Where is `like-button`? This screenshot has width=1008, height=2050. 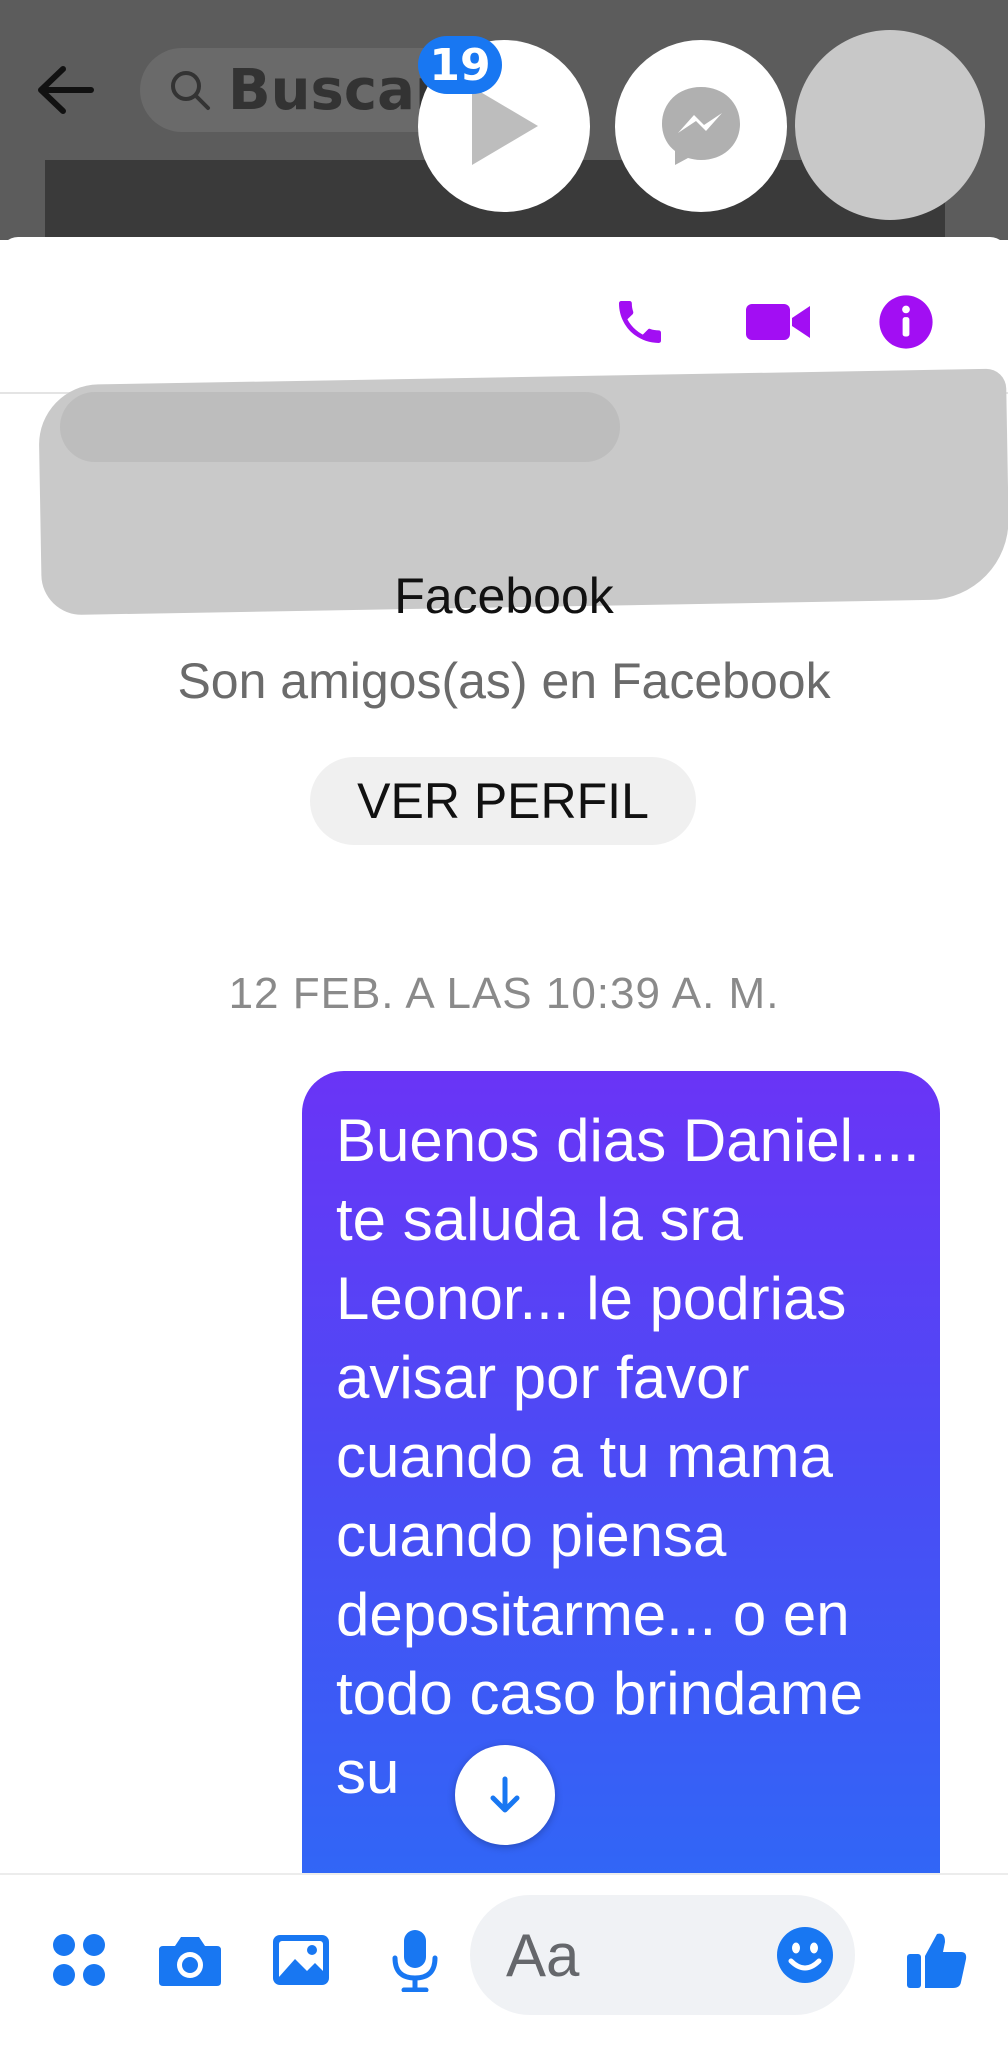 like-button is located at coordinates (937, 1960).